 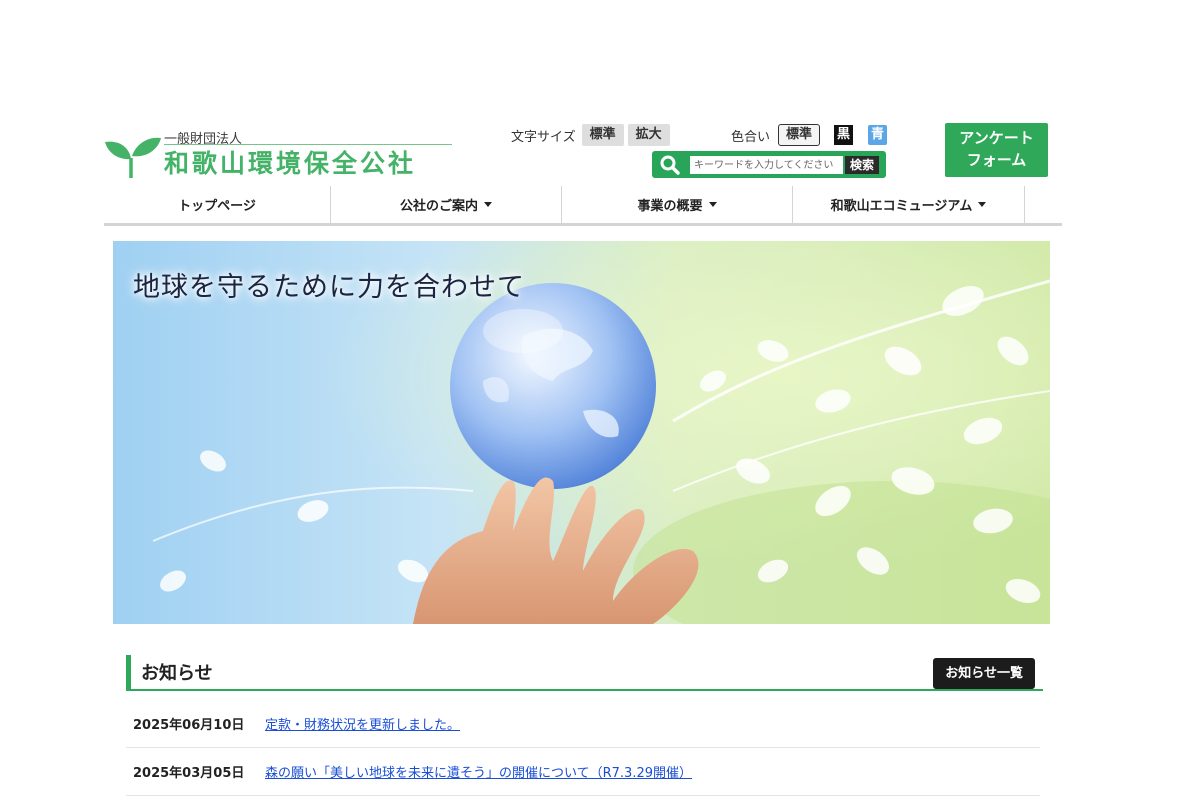 I want to click on nav-item-label: トップページ, so click(x=217, y=206).